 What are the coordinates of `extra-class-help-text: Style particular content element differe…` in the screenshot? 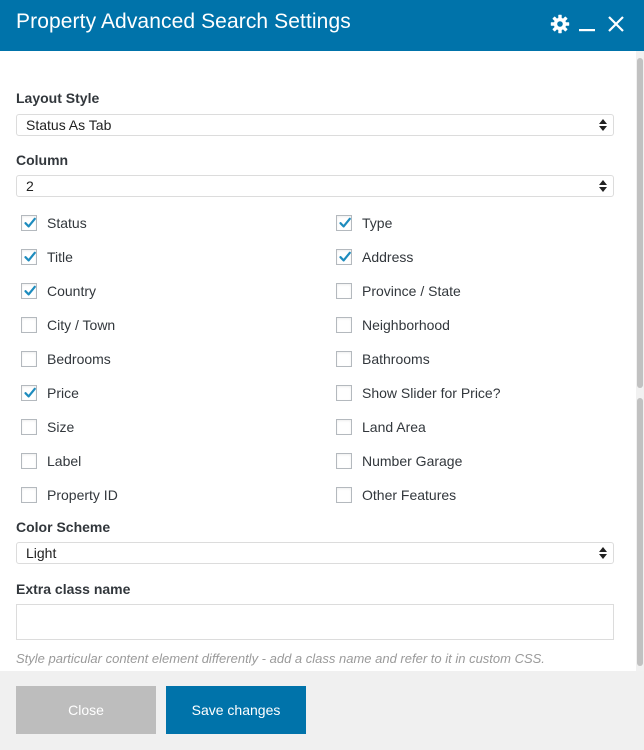 It's located at (280, 658).